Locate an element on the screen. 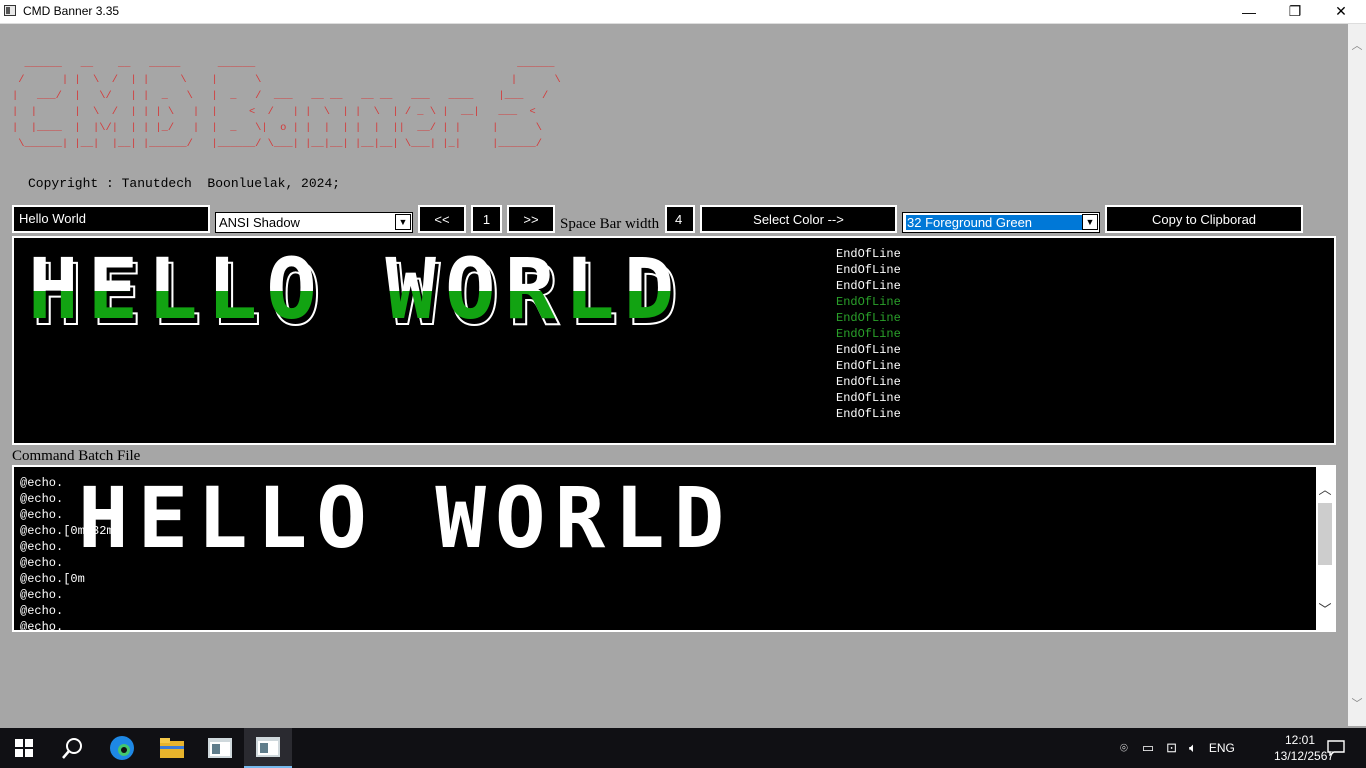 The height and width of the screenshot is (768, 1366). scrollbar-thumb is located at coordinates (1325, 534).